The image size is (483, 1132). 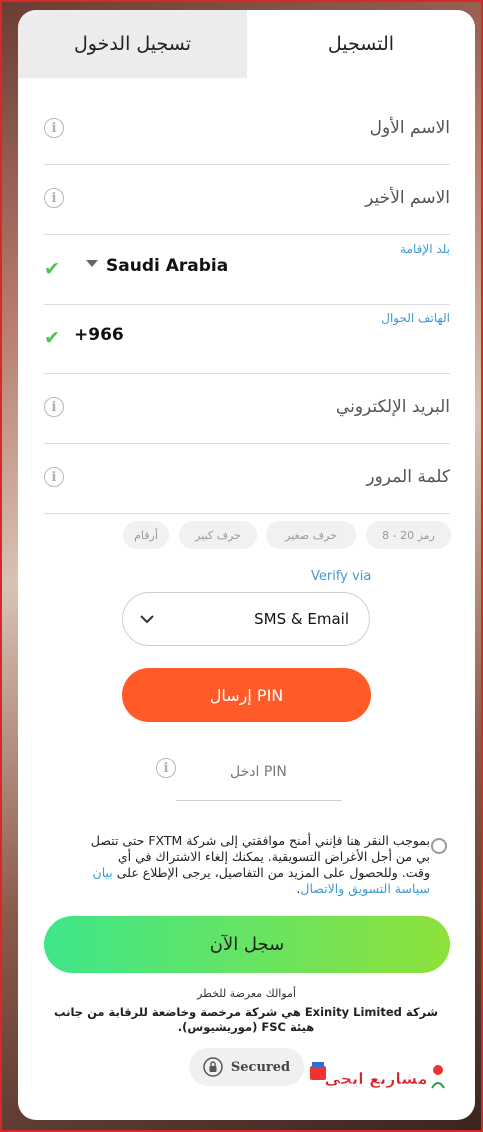 What do you see at coordinates (167, 266) in the screenshot?
I see `country-value: Saudi Arabia` at bounding box center [167, 266].